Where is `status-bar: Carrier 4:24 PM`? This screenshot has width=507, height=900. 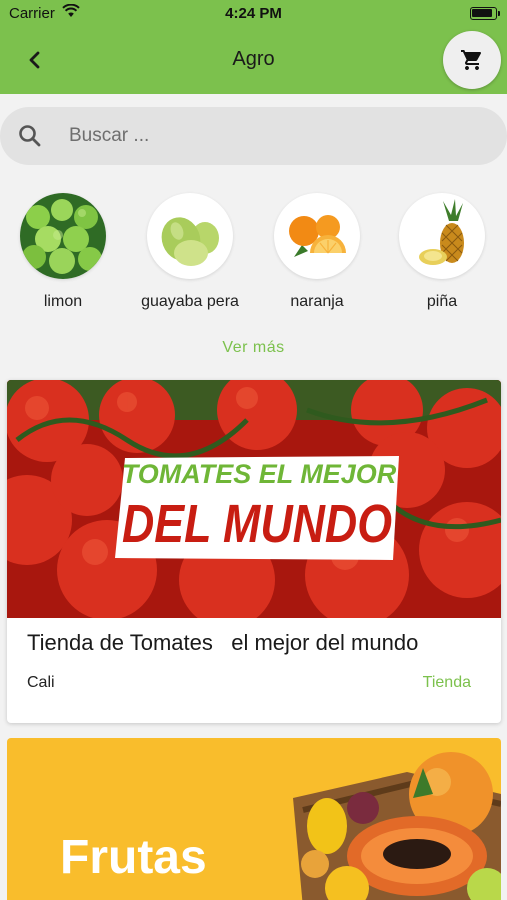
status-bar: Carrier 4:24 PM is located at coordinates (253, 14).